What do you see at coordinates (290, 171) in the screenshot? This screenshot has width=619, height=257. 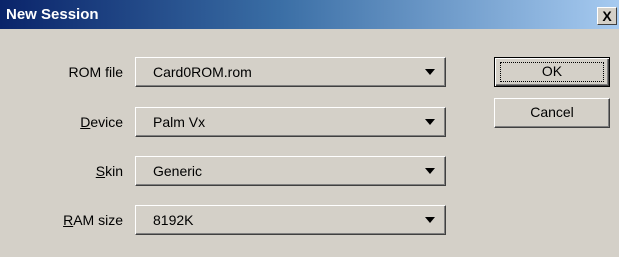 I see `skin-dropdown: Generic` at bounding box center [290, 171].